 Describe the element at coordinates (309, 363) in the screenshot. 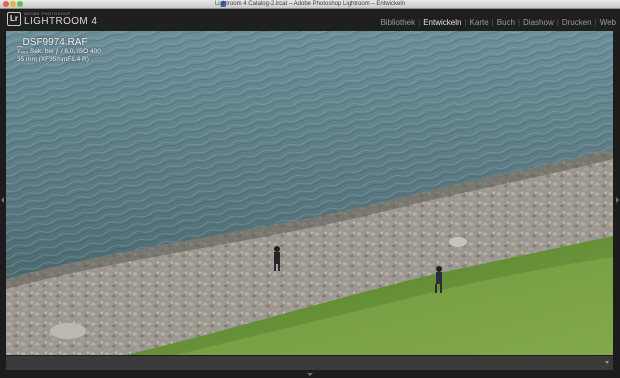

I see `bottom-toolbar` at that location.